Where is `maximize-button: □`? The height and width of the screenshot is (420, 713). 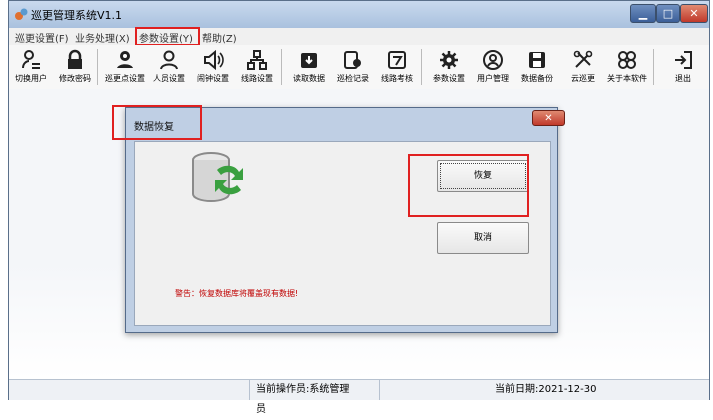
maximize-button: □ is located at coordinates (668, 13).